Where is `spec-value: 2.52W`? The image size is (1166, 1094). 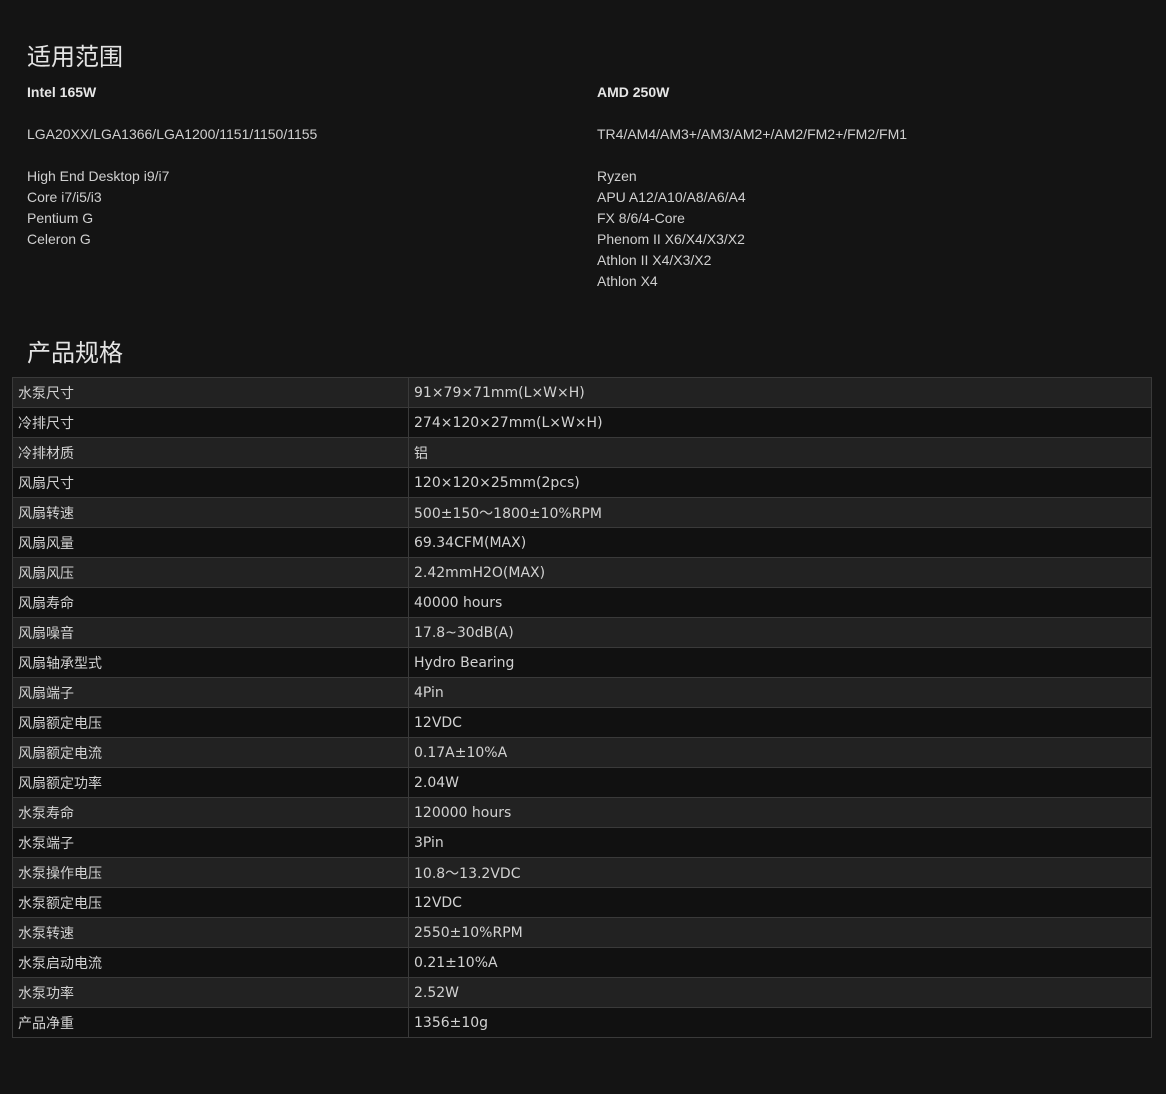 spec-value: 2.52W is located at coordinates (780, 992).